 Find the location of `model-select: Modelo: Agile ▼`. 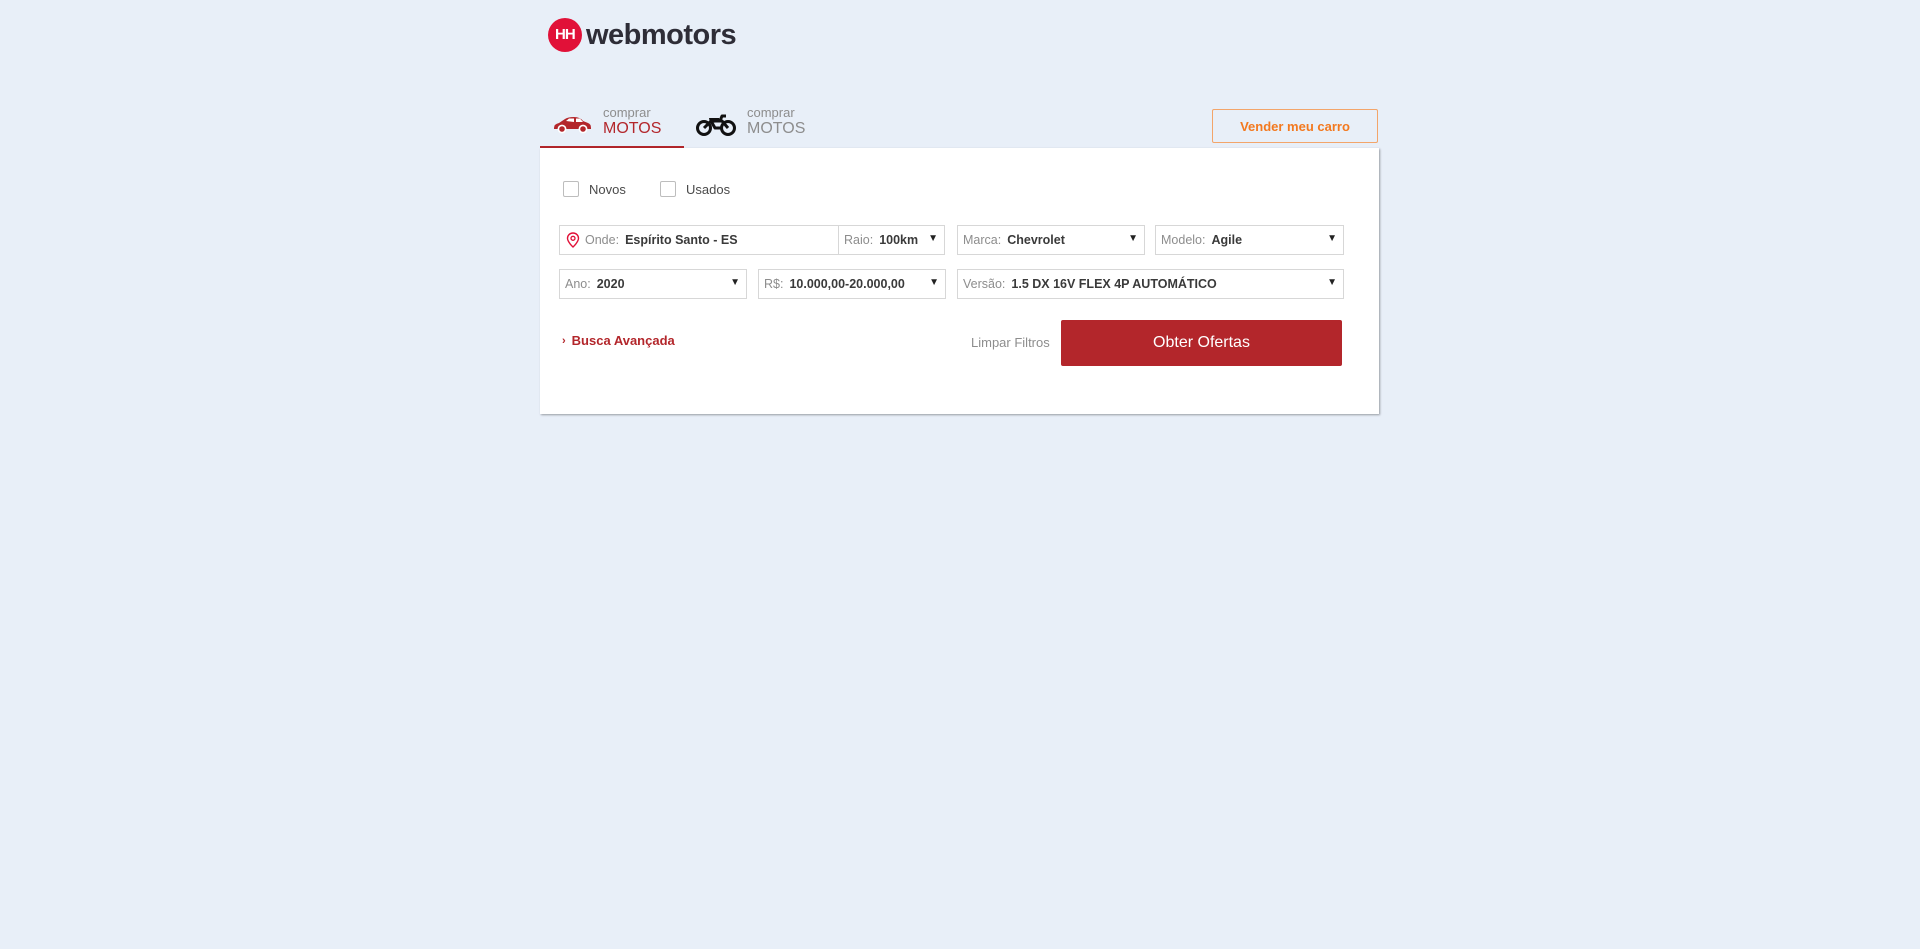

model-select: Modelo: Agile ▼ is located at coordinates (1249, 240).